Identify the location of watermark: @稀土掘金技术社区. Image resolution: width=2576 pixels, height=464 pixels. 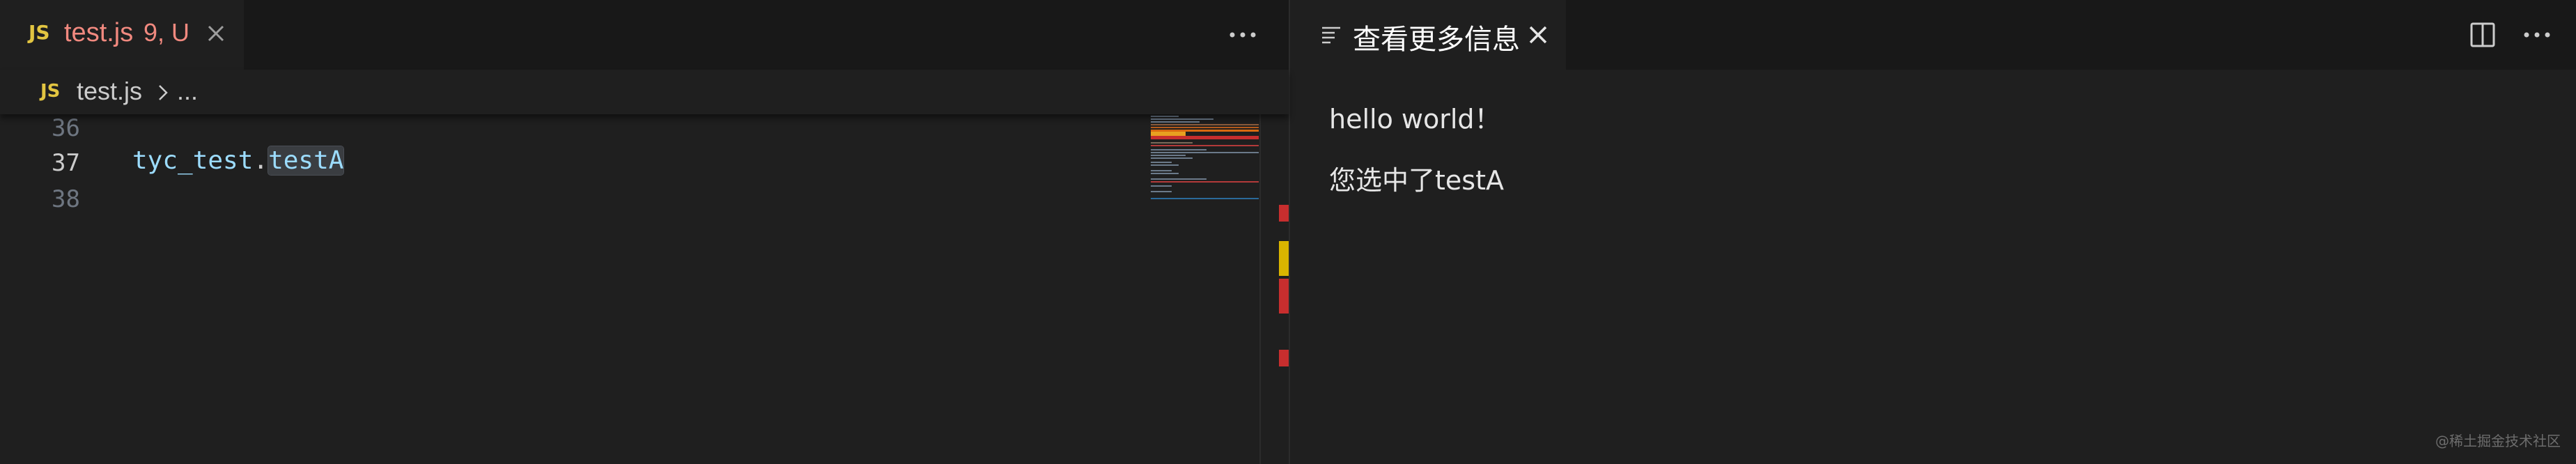
(2498, 441).